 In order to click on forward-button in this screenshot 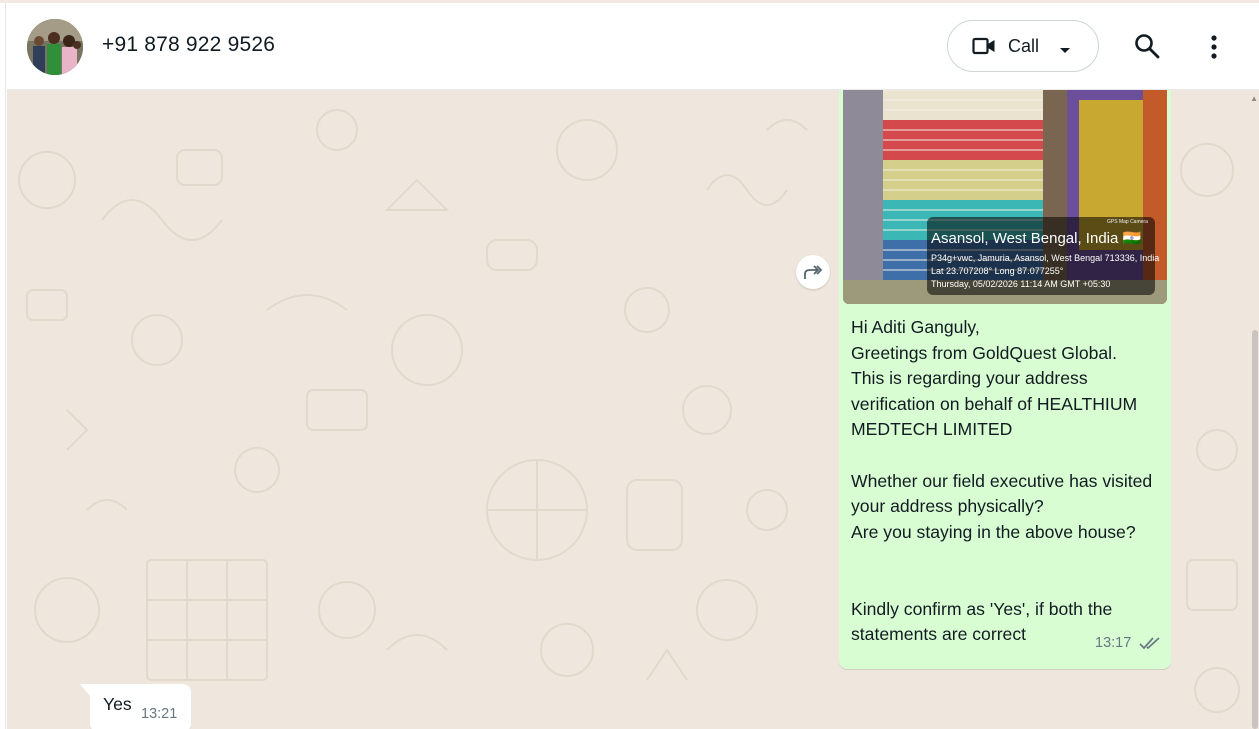, I will do `click(813, 272)`.